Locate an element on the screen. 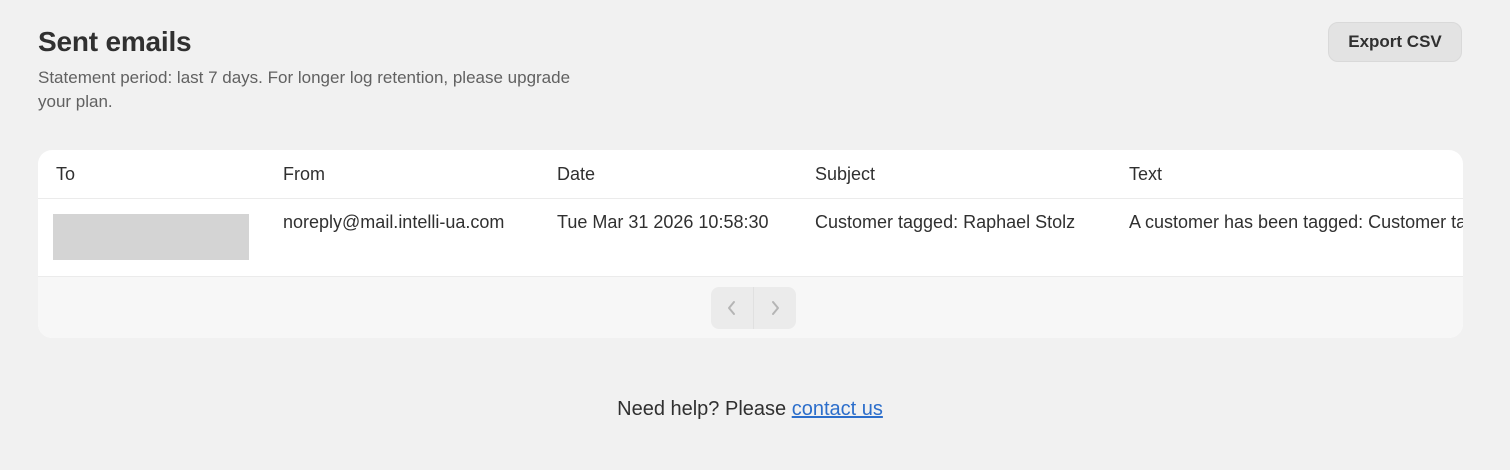  cell-to is located at coordinates (160, 237).